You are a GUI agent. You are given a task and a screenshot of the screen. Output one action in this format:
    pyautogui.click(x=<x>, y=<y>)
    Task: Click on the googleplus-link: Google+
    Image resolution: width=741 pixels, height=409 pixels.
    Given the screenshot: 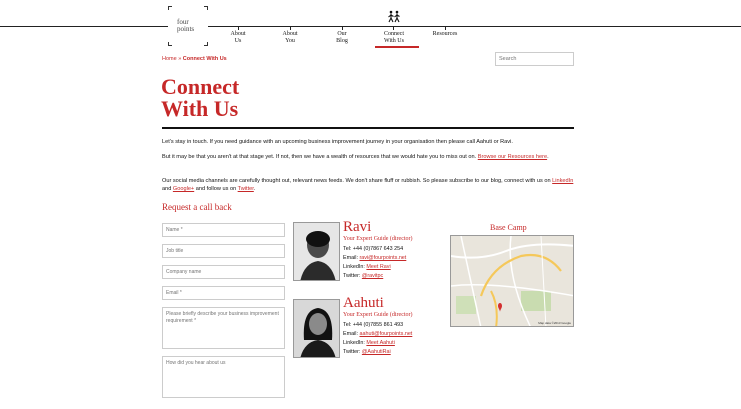 What is the action you would take?
    pyautogui.click(x=183, y=189)
    